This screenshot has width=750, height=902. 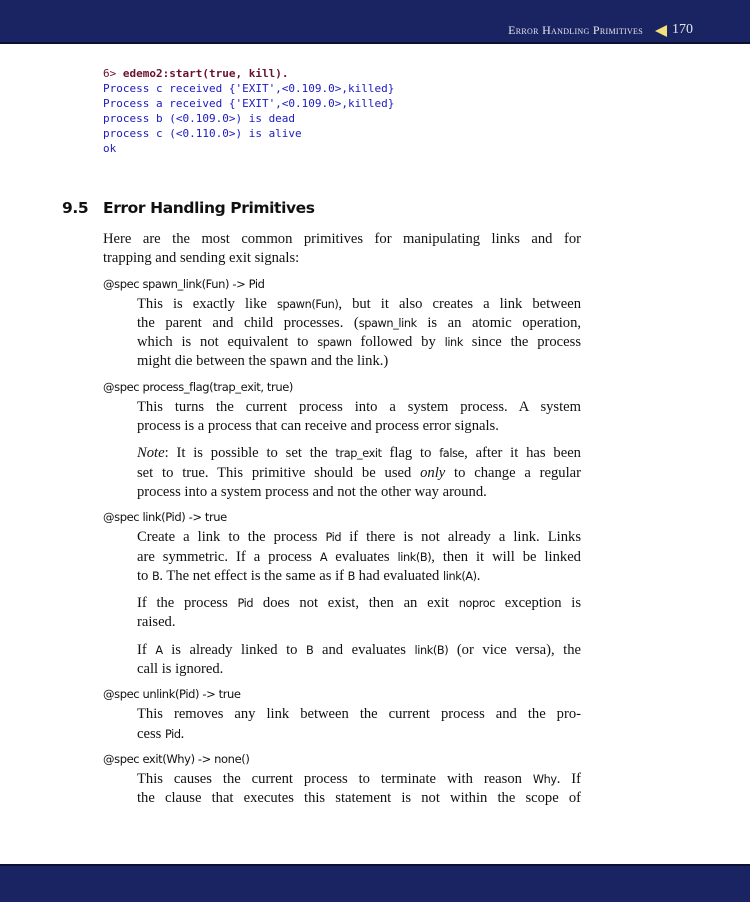 What do you see at coordinates (375, 883) in the screenshot?
I see `page-footer-bar` at bounding box center [375, 883].